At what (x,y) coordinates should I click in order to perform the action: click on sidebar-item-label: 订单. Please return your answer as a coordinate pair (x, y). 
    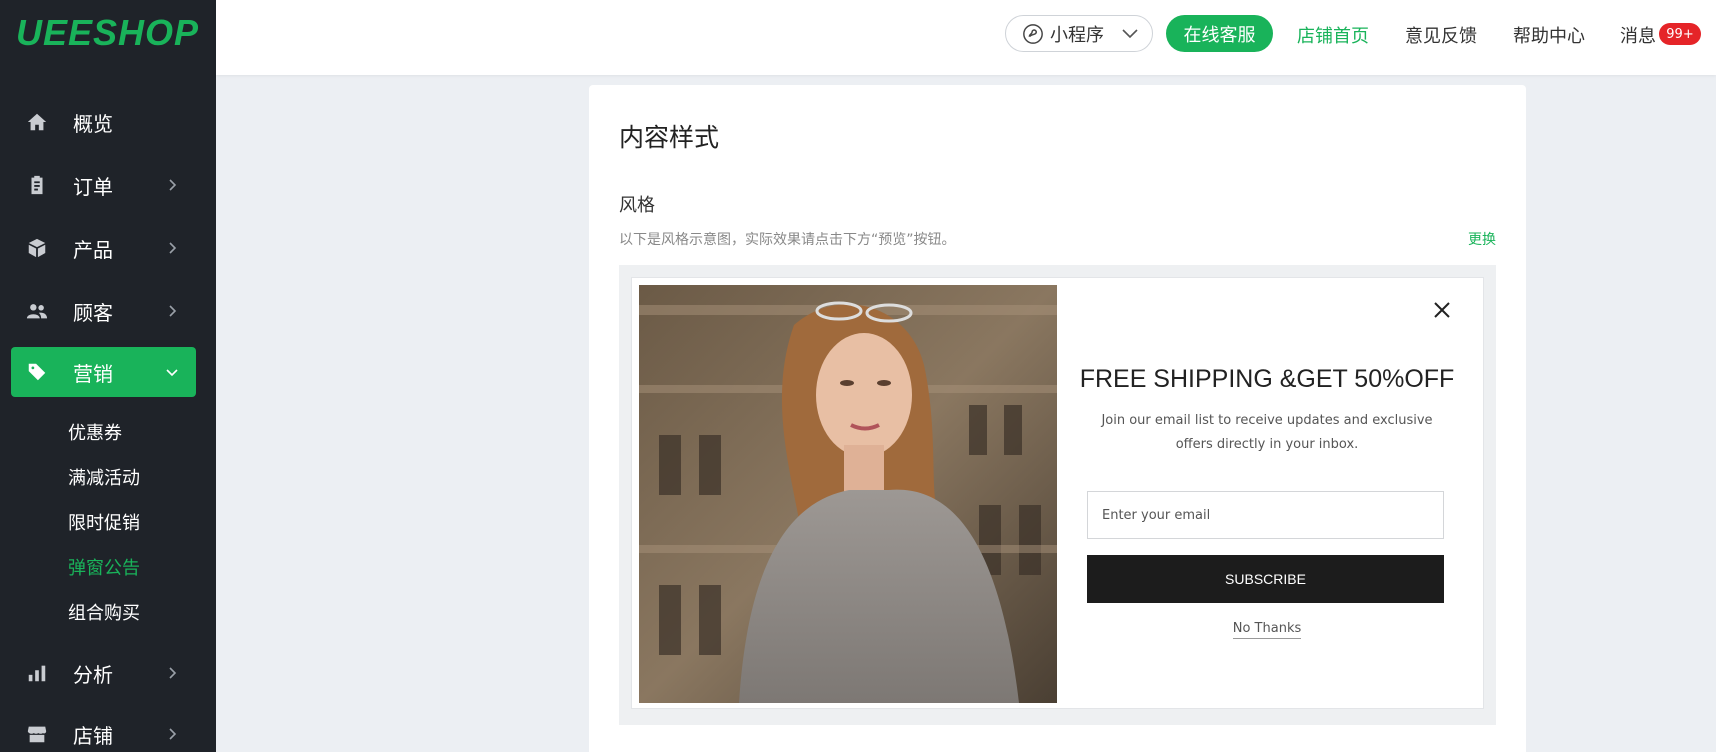
    Looking at the image, I should click on (93, 186).